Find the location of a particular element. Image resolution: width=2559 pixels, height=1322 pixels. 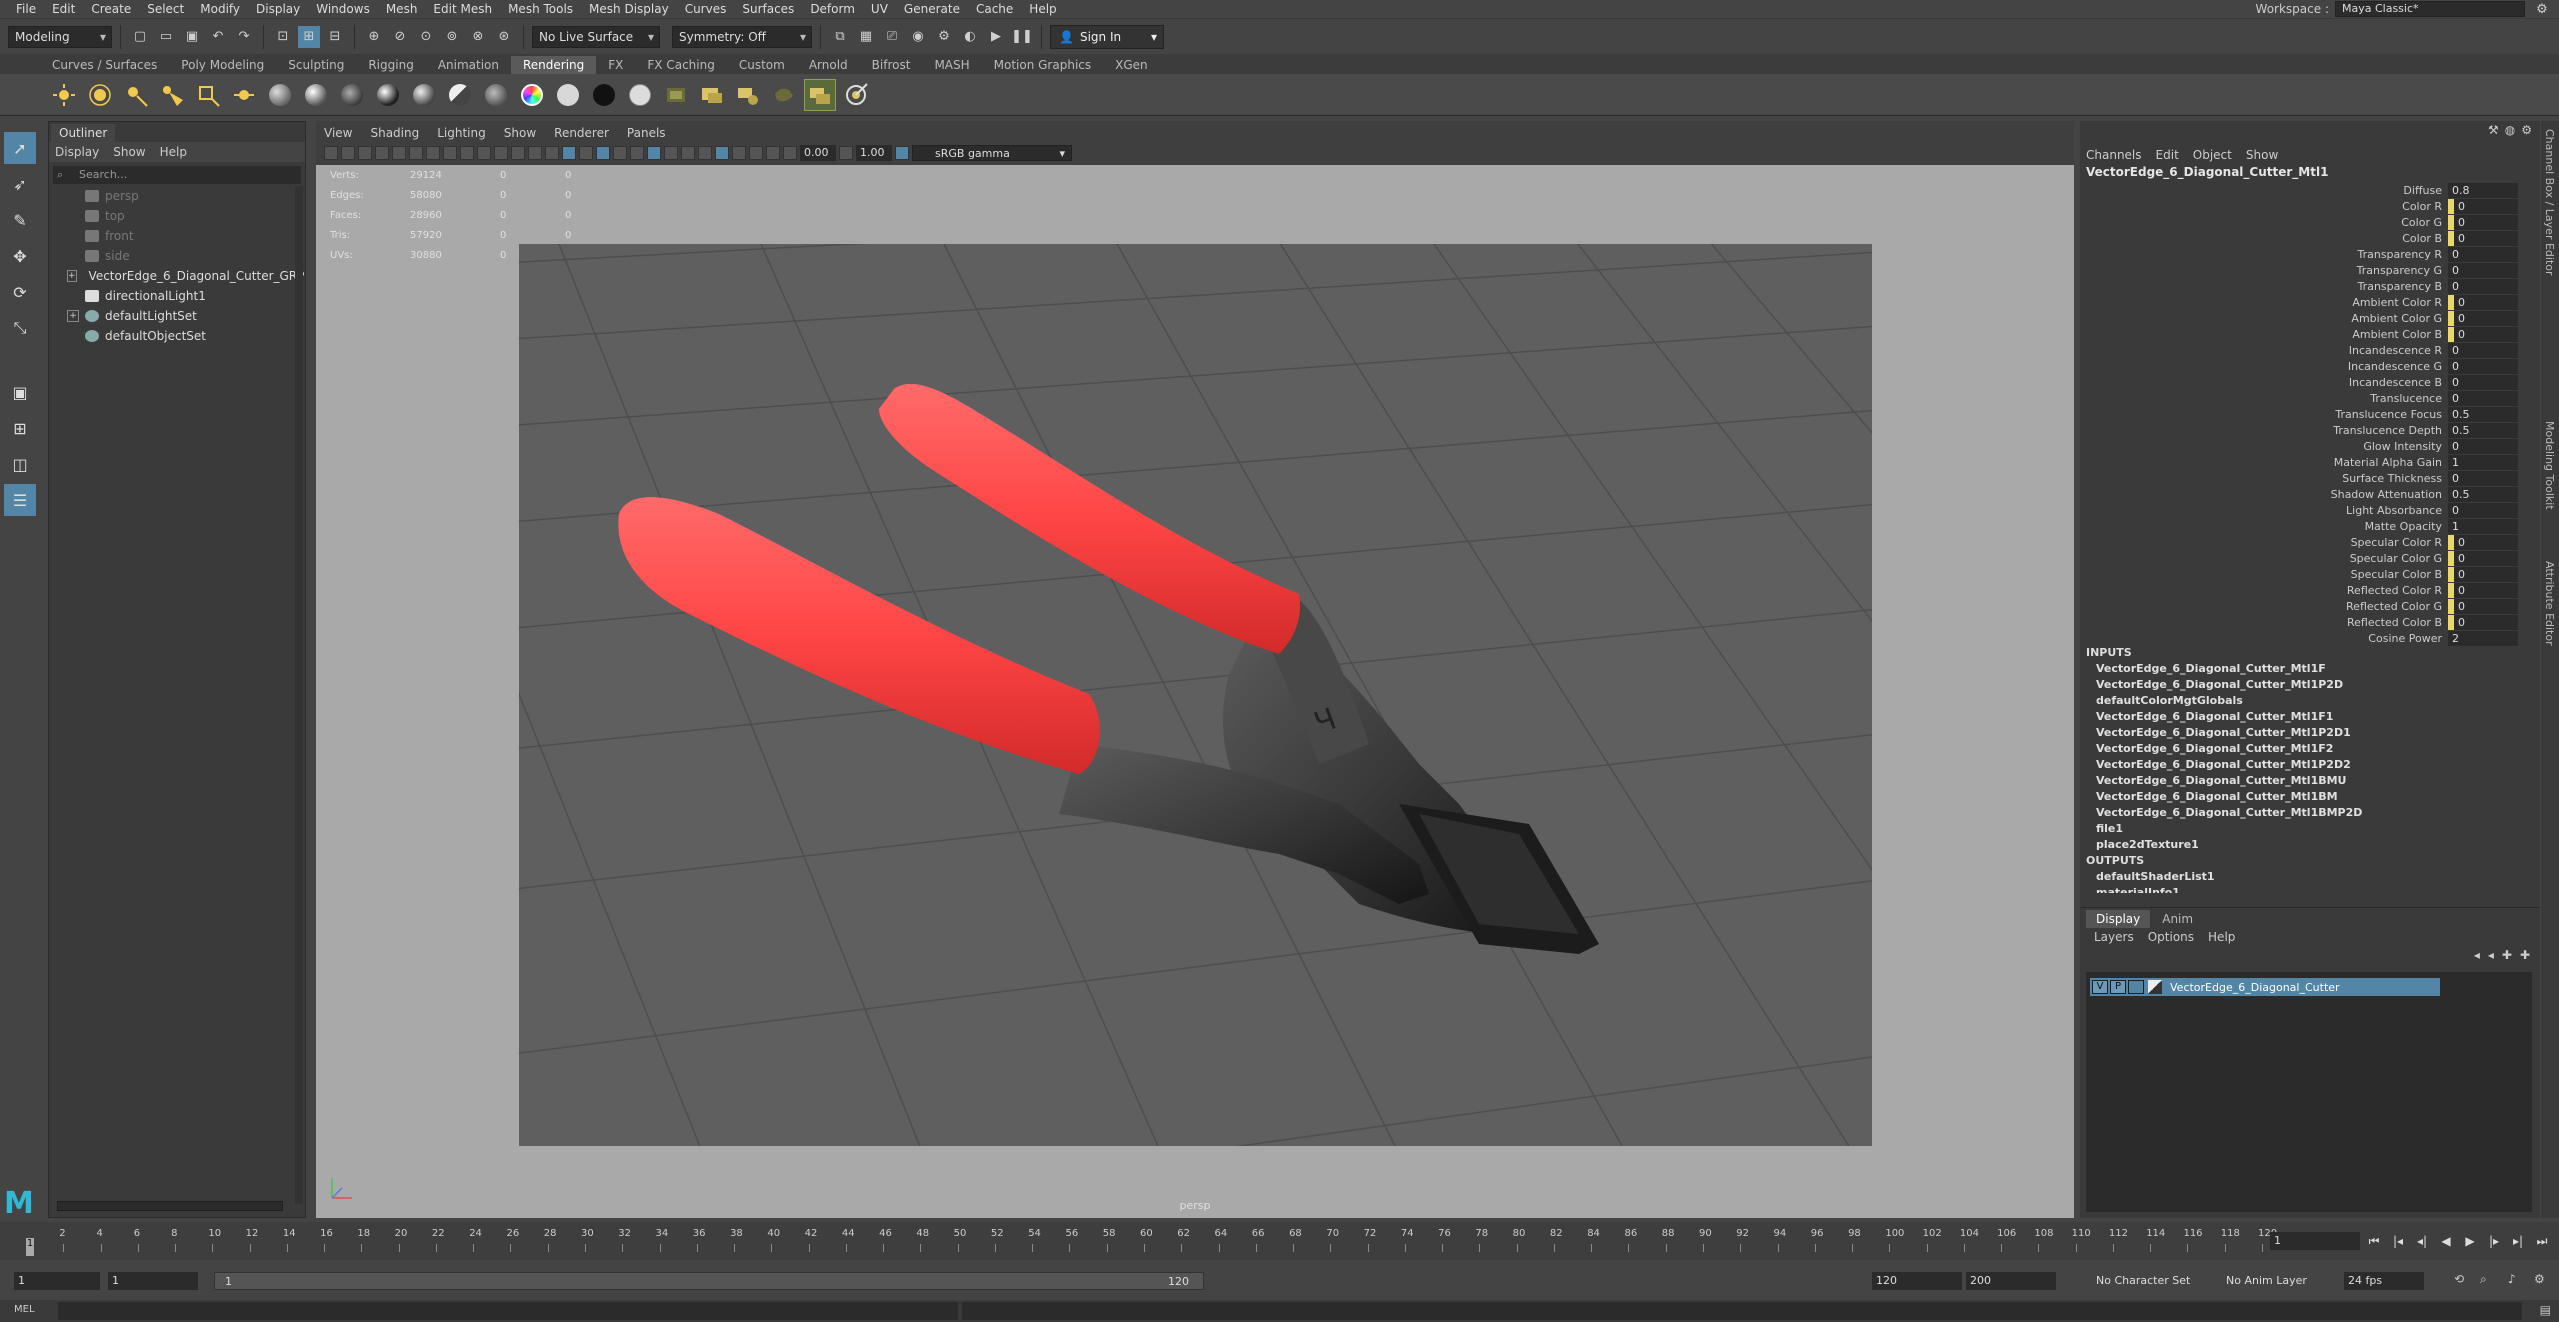

menu-generate: Generate is located at coordinates (932, 9).